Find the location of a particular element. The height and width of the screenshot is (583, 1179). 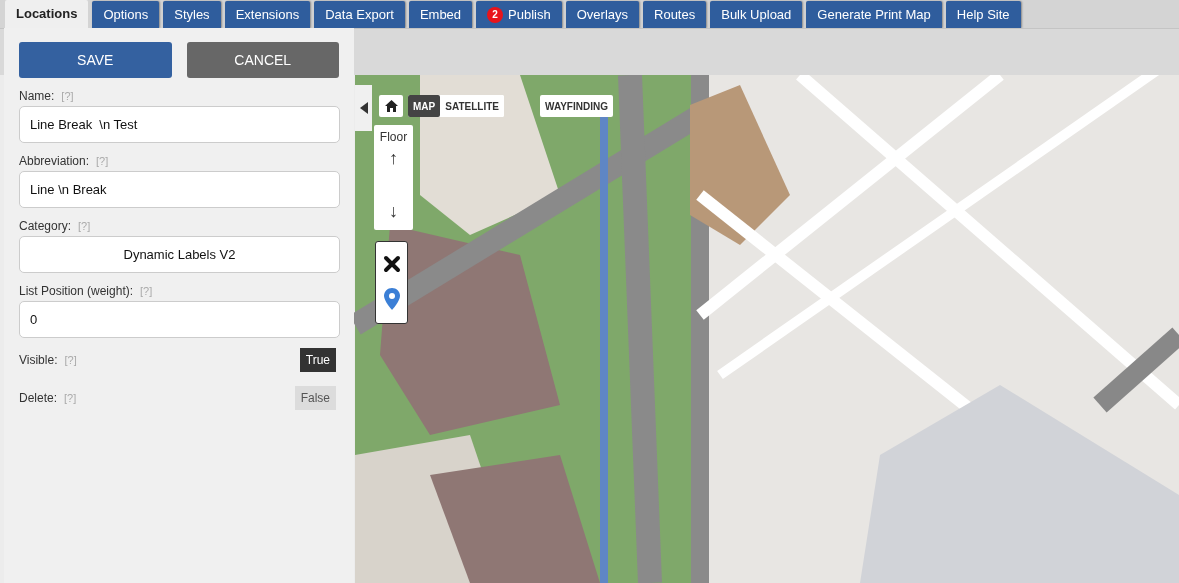

tab: Data Export is located at coordinates (359, 14).